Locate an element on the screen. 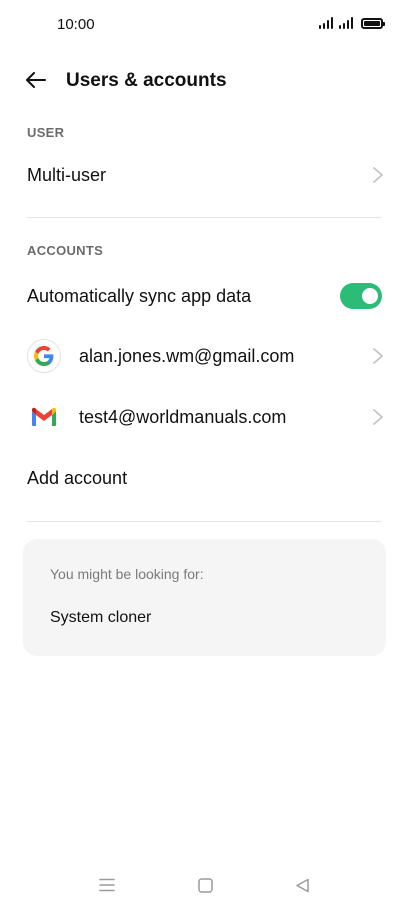 This screenshot has height=910, width=409. auto-sync-label: Automatically sync app data is located at coordinates (139, 295).